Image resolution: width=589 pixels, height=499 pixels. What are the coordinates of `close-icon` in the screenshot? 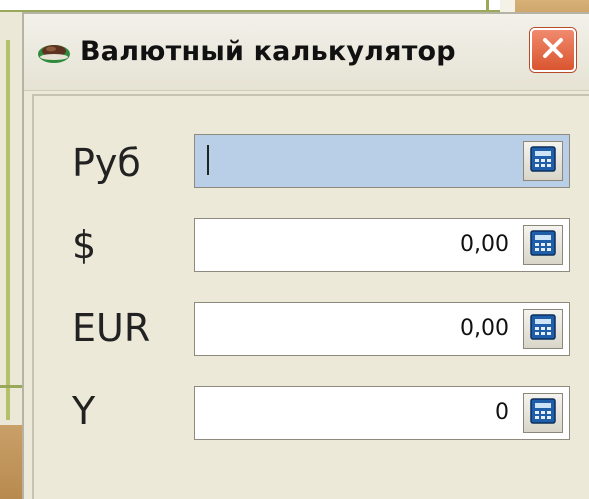 It's located at (553, 50).